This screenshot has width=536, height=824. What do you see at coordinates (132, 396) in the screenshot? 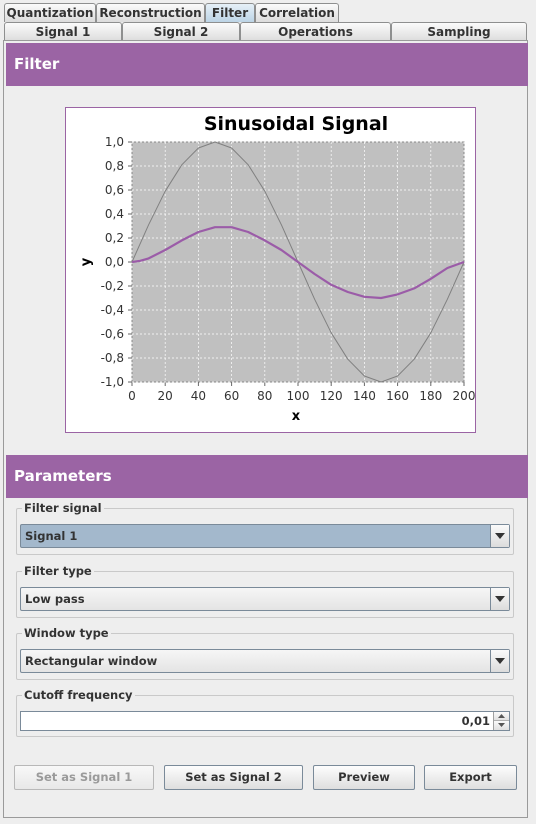
I see `x-tick-label: 0` at bounding box center [132, 396].